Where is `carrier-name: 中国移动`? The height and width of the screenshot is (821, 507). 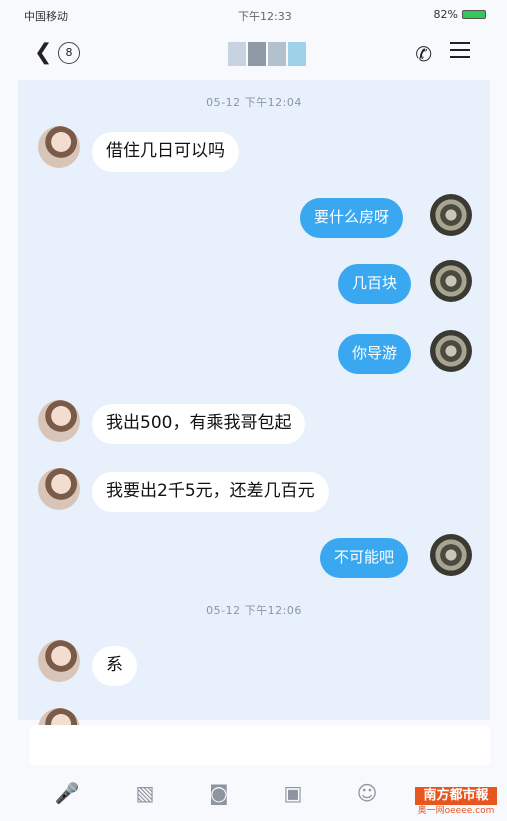
carrier-name: 中国移动 is located at coordinates (46, 16).